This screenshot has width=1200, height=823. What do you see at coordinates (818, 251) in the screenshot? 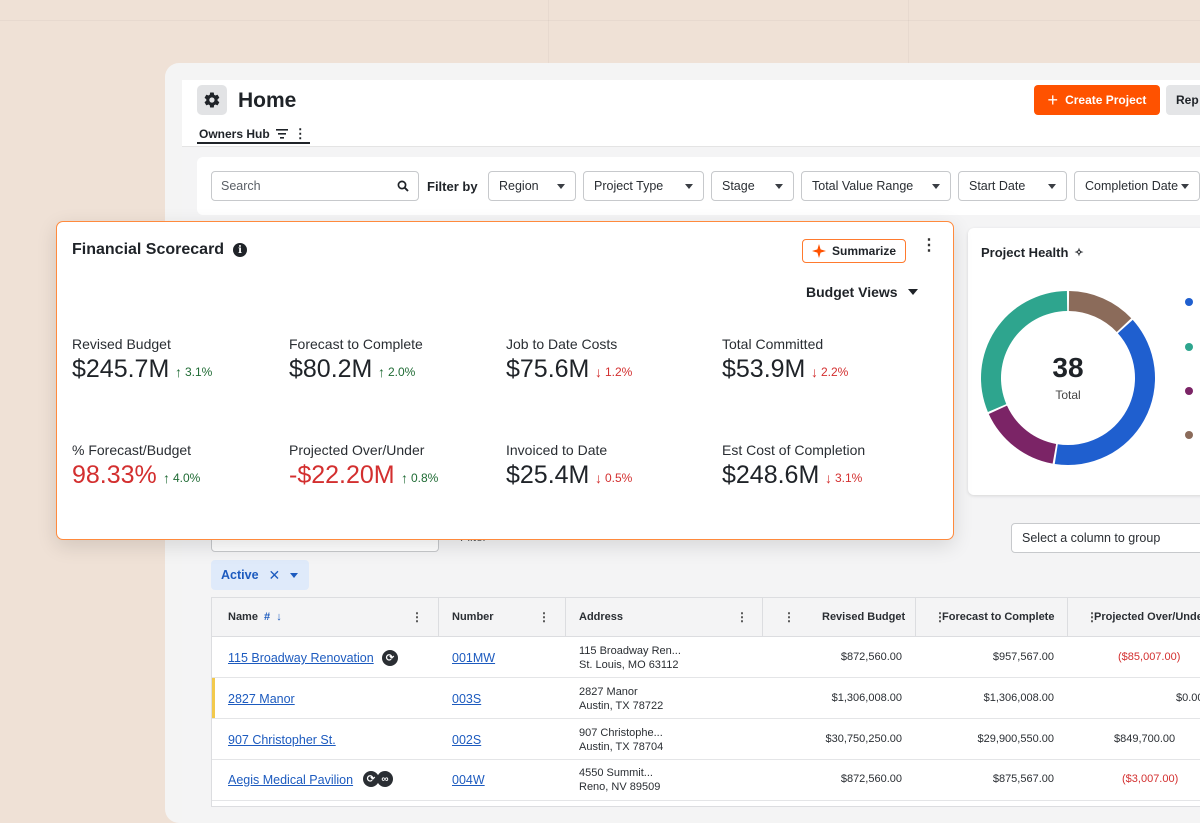
I see `sparkle-icon` at bounding box center [818, 251].